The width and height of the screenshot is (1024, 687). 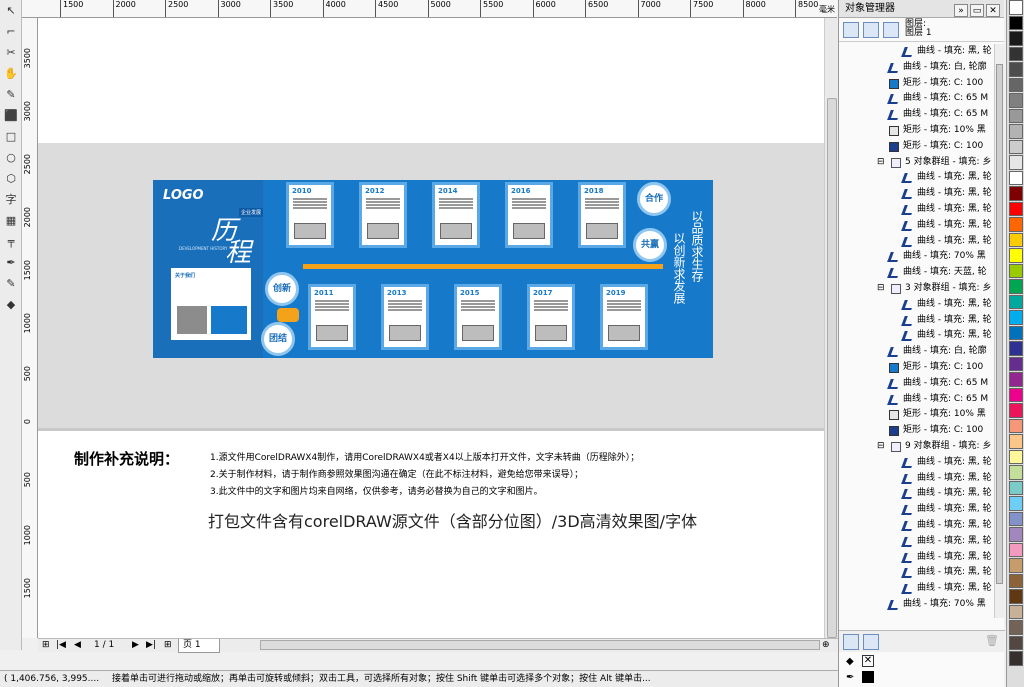 I want to click on object-tree-row: ⊟ 5 对象群组 - 填充: 乡, so click(x=916, y=163).